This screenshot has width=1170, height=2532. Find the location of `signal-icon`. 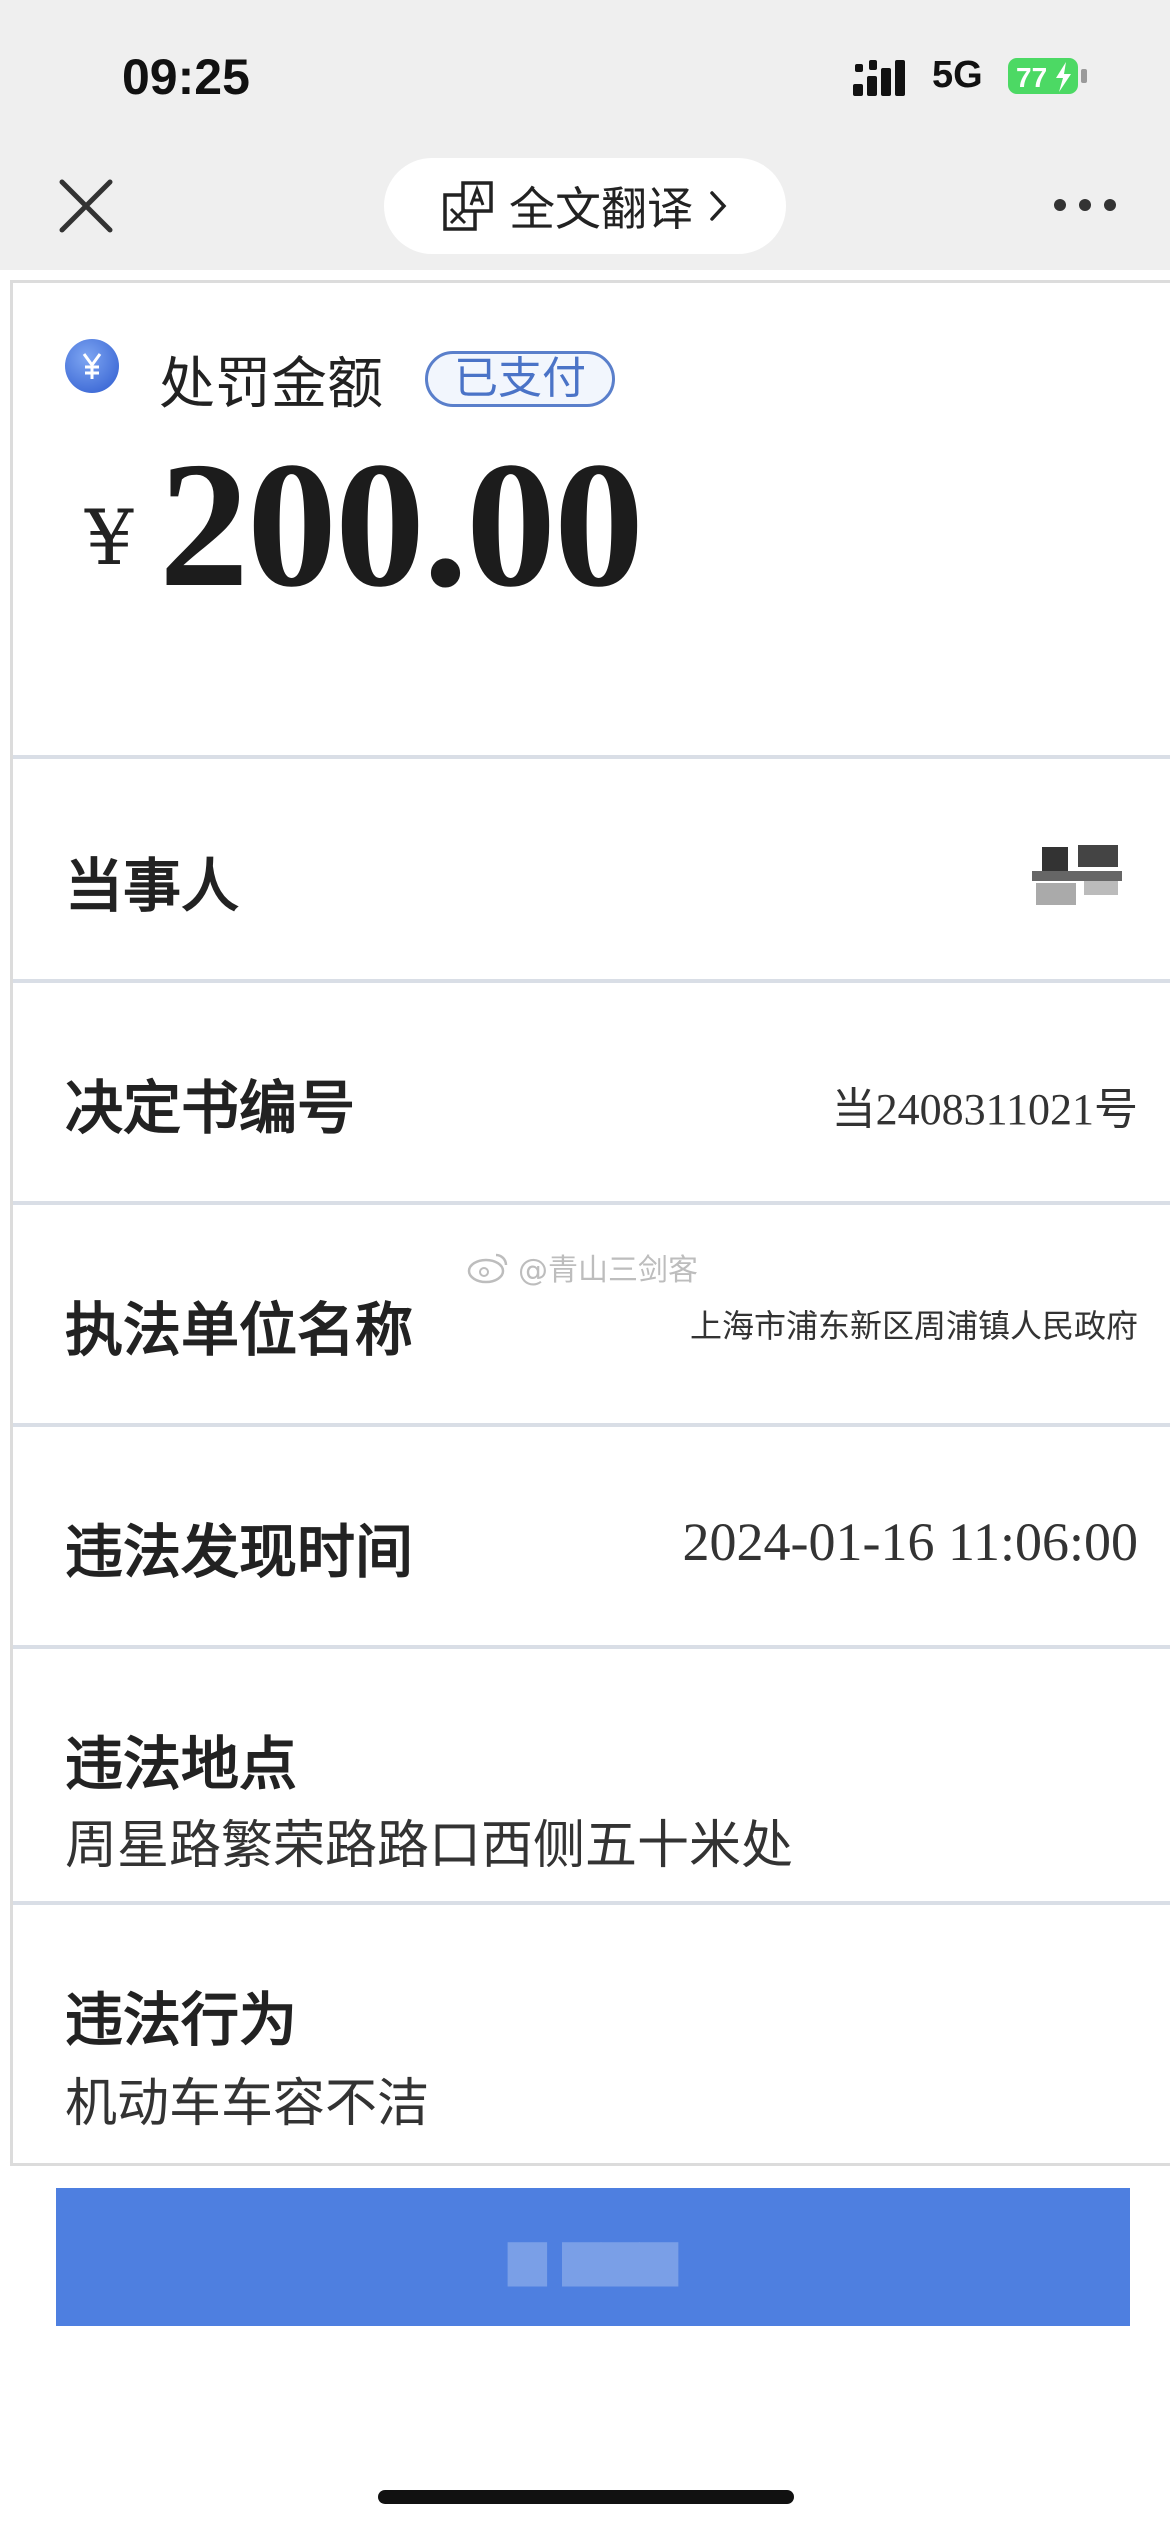

signal-icon is located at coordinates (879, 78).